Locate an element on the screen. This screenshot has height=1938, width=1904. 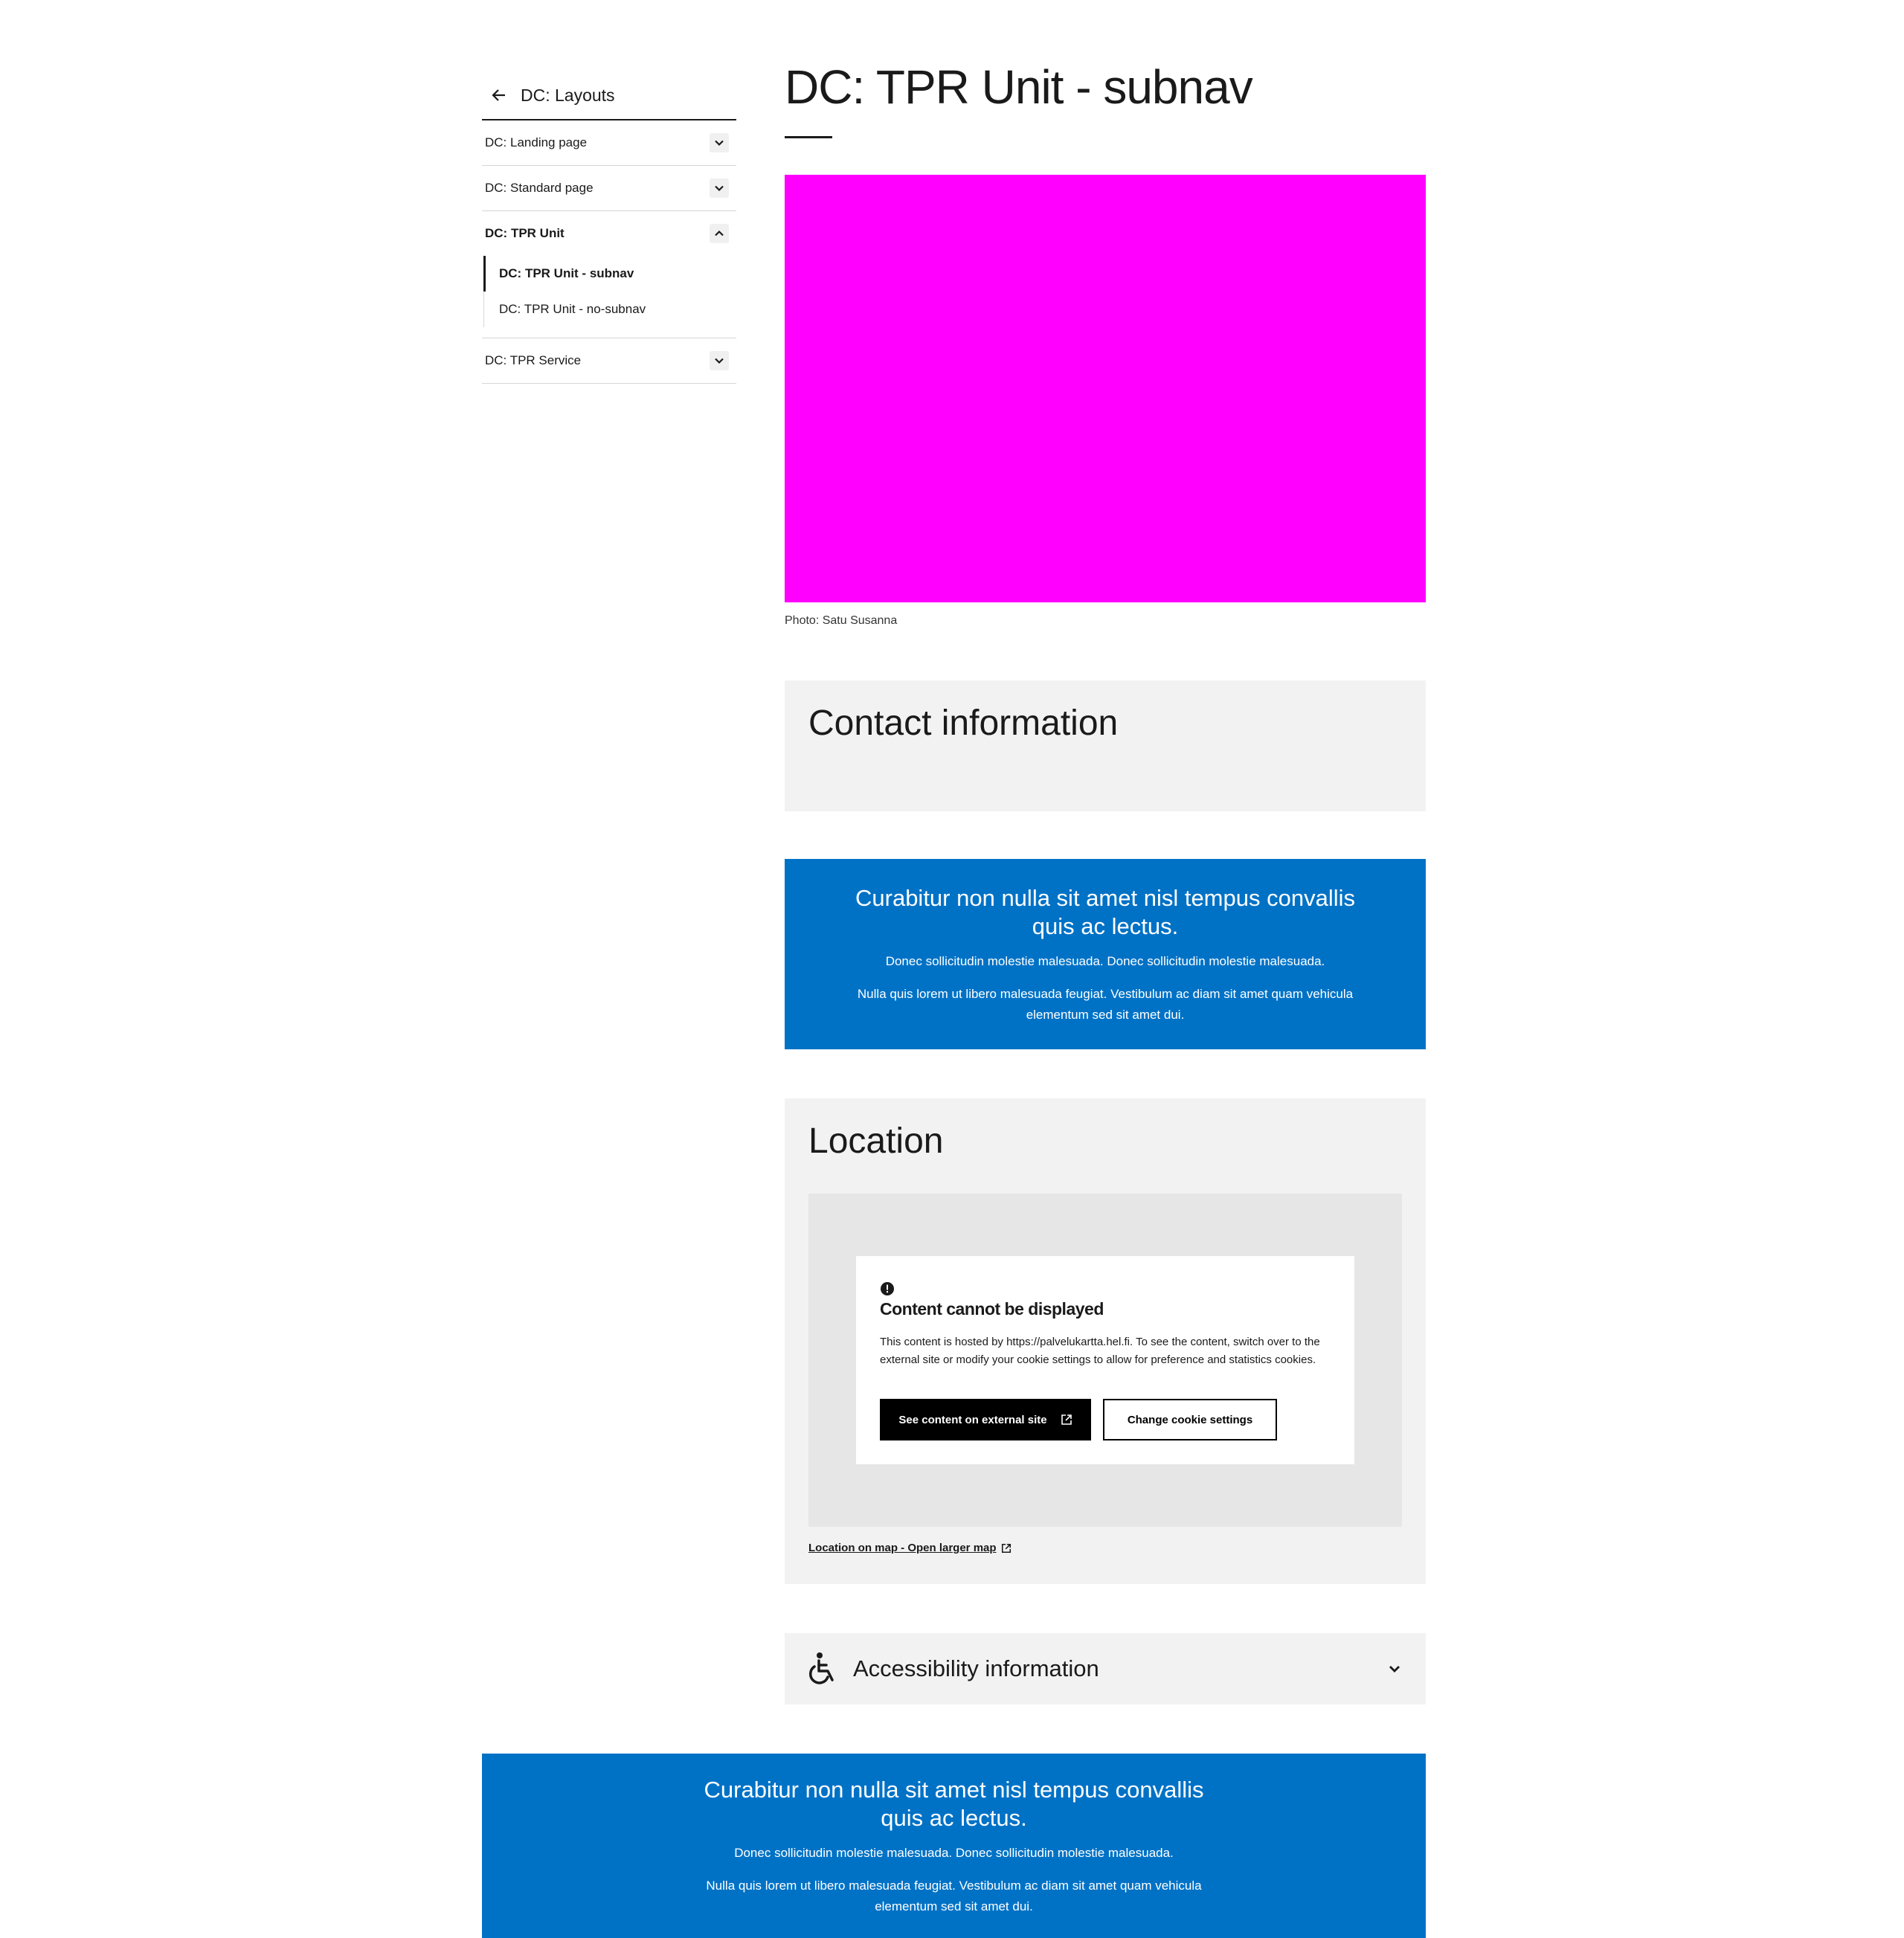
hero-image-placeholder is located at coordinates (1106, 388).